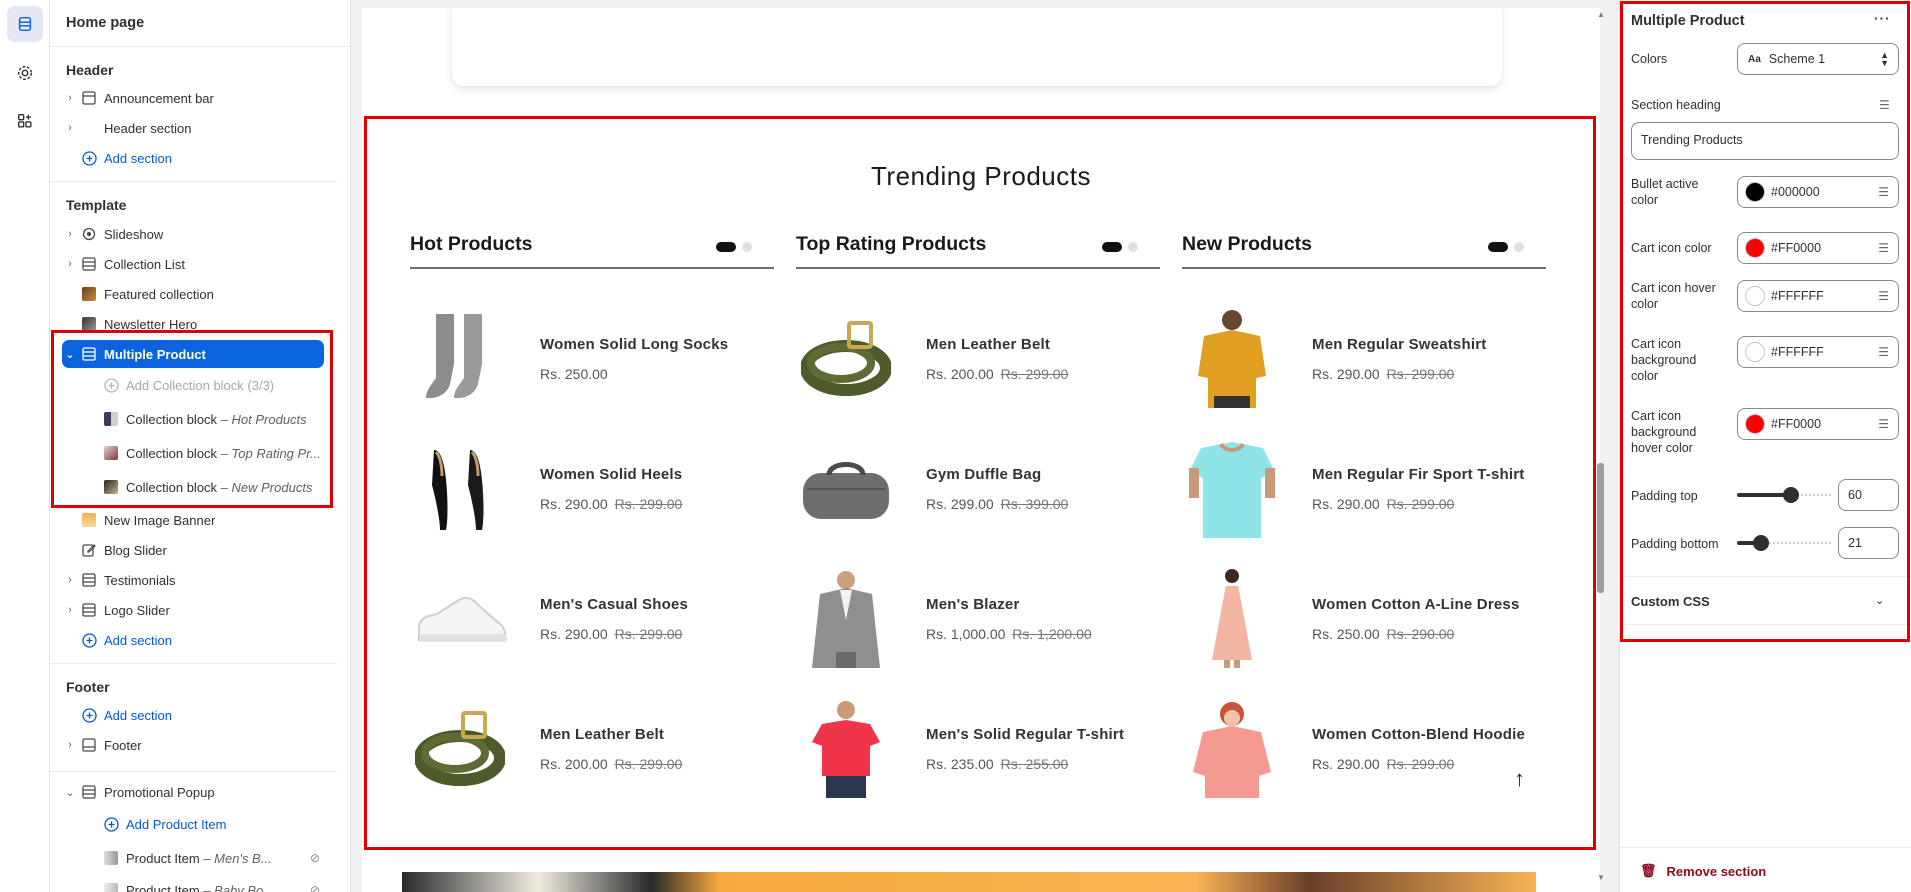 This screenshot has width=1911, height=892. I want to click on hoodie-icon, so click(1232, 748).